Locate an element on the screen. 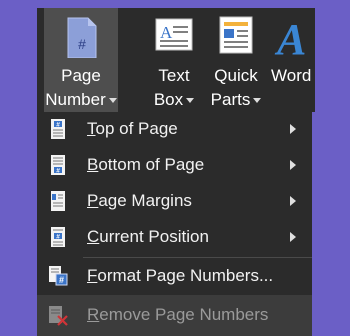 The width and height of the screenshot is (350, 336). text-box-label-line2: Box is located at coordinates (174, 100).